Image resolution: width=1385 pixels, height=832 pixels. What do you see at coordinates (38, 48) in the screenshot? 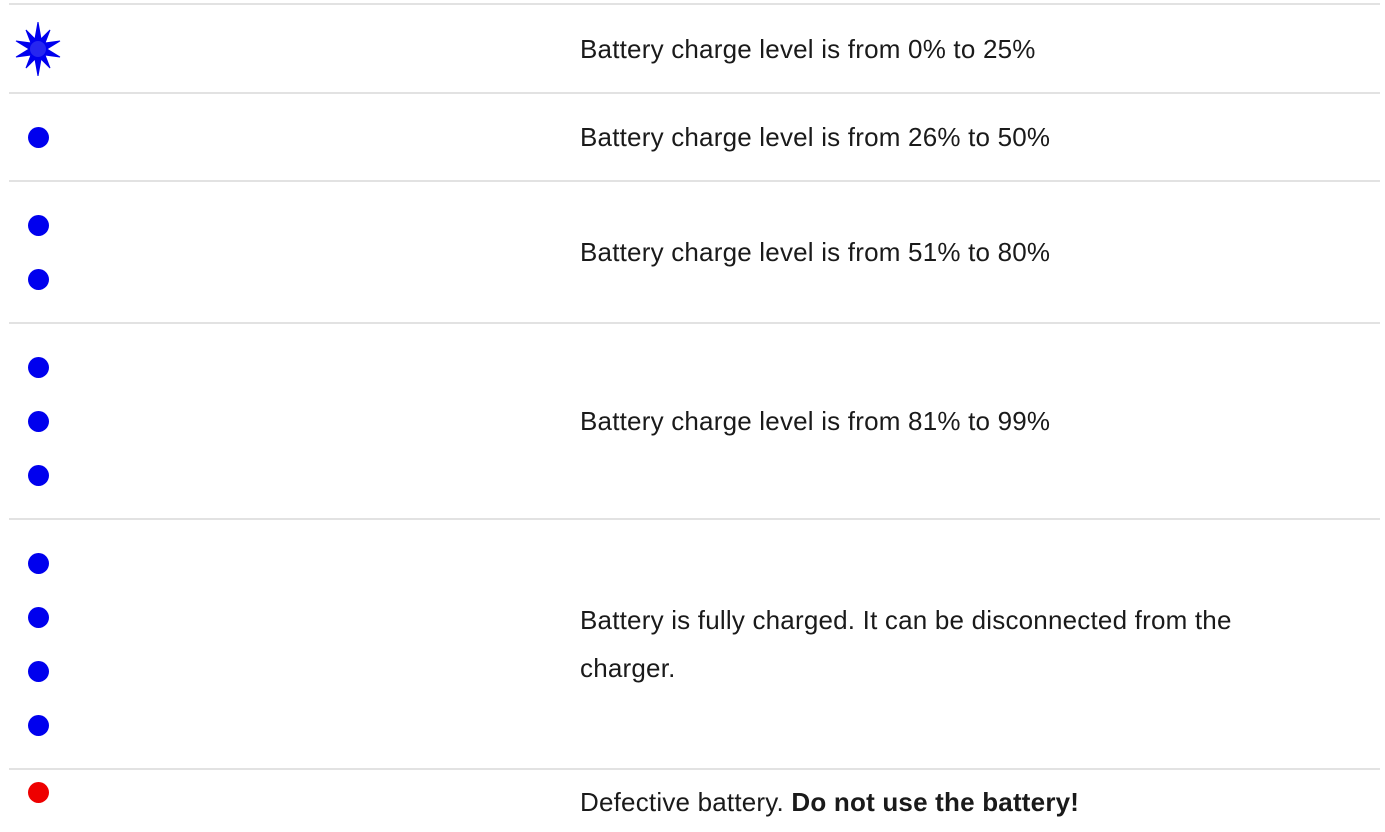
I see `blinking-blue-led-icon` at bounding box center [38, 48].